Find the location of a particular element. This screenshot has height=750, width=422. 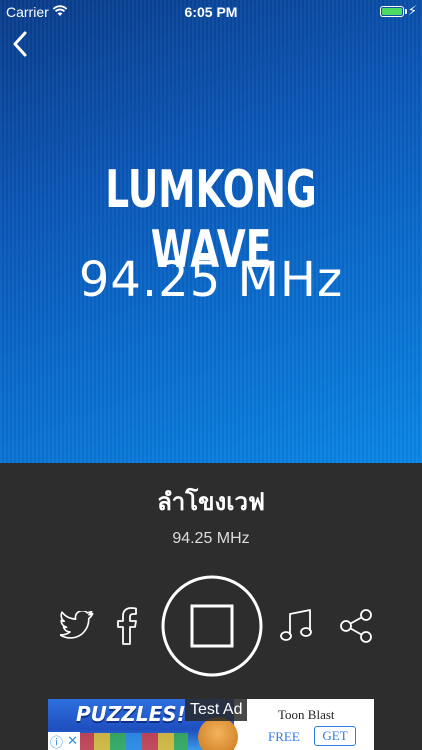

back-button is located at coordinates (21, 44).